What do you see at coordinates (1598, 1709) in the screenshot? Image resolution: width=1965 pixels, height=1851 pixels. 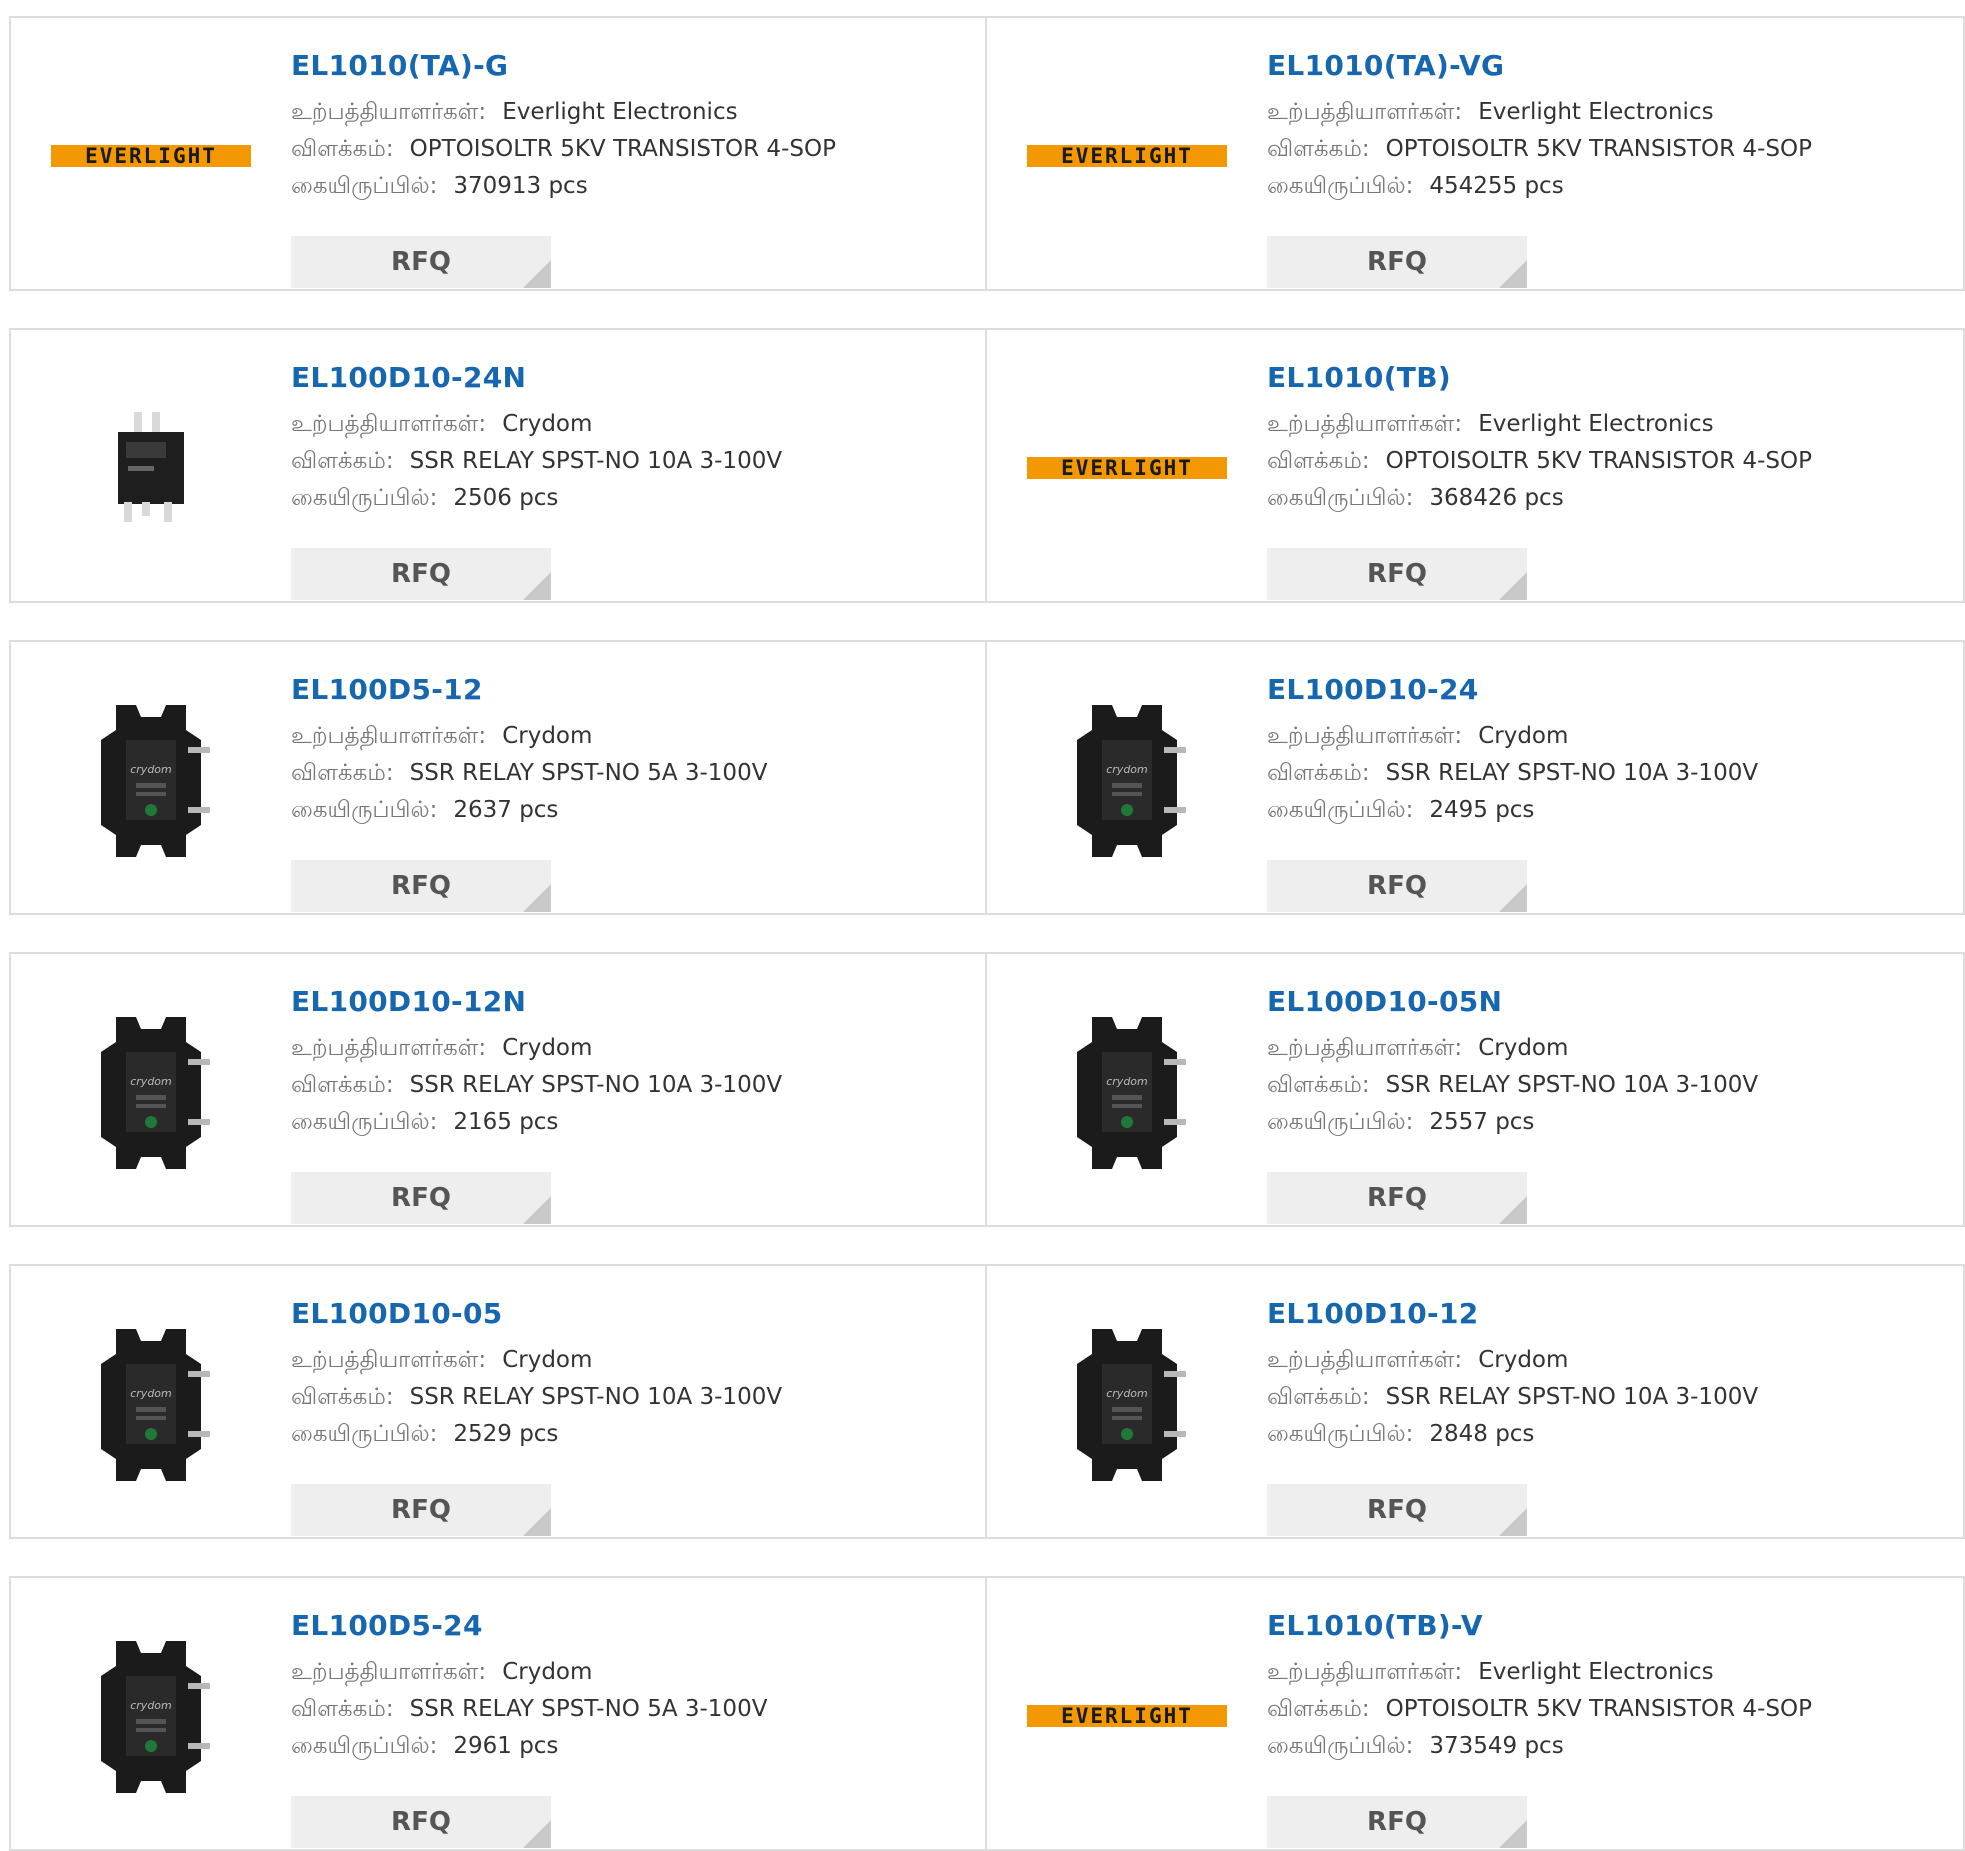 I see `description-value: OPTOISOLTR 5KV TRANSISTOR 4-SOP` at bounding box center [1598, 1709].